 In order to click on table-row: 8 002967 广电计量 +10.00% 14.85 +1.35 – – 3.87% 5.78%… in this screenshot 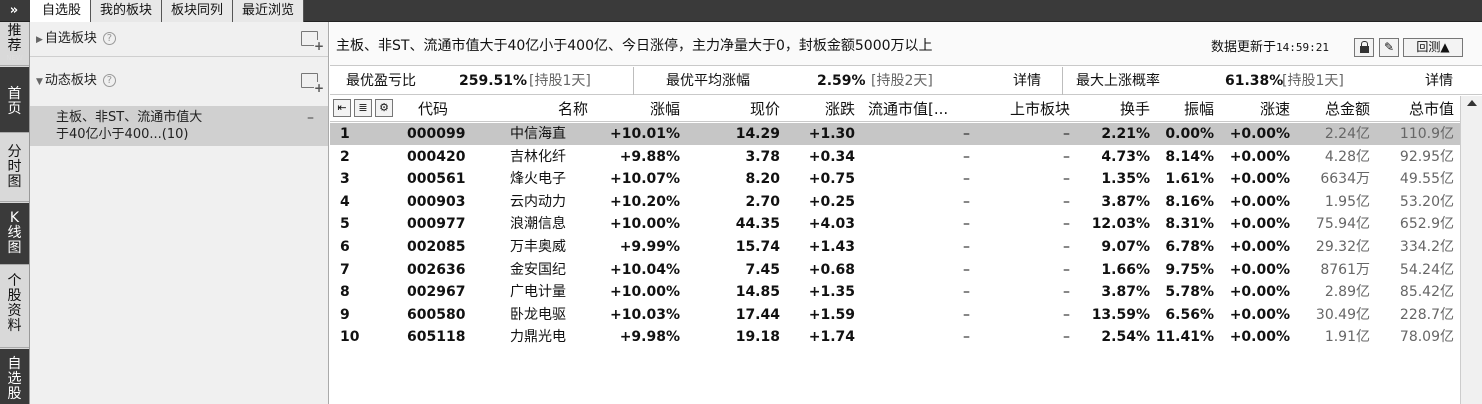, I will do `click(900, 292)`.